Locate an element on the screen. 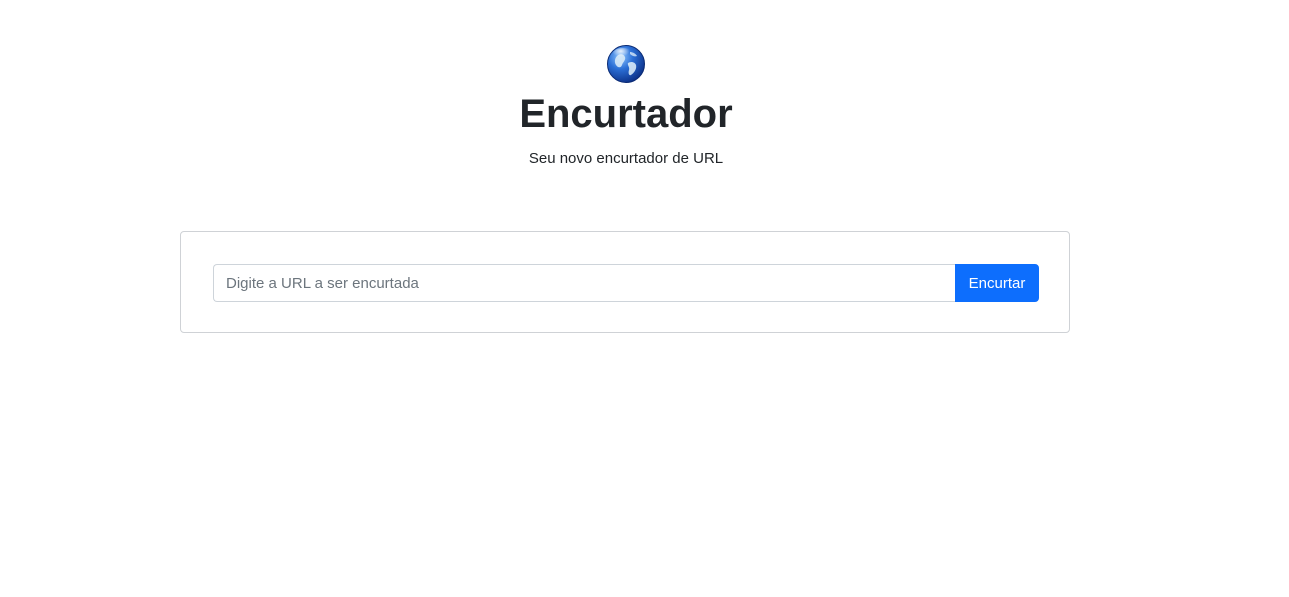  url-input-group: Encurtar is located at coordinates (626, 283).